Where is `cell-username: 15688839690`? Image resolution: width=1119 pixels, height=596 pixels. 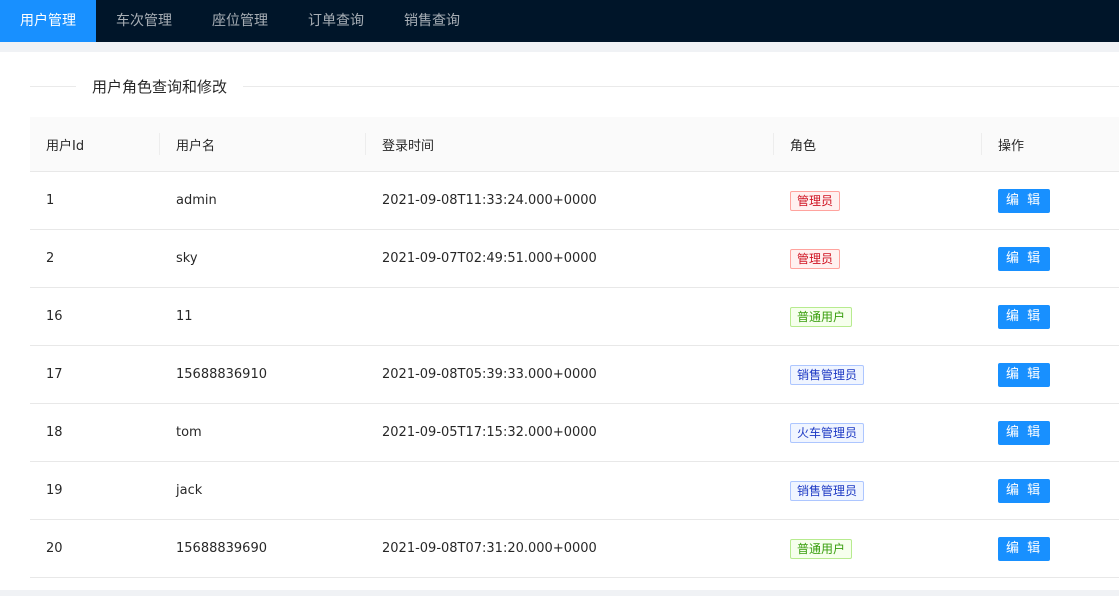
cell-username: 15688839690 is located at coordinates (221, 548).